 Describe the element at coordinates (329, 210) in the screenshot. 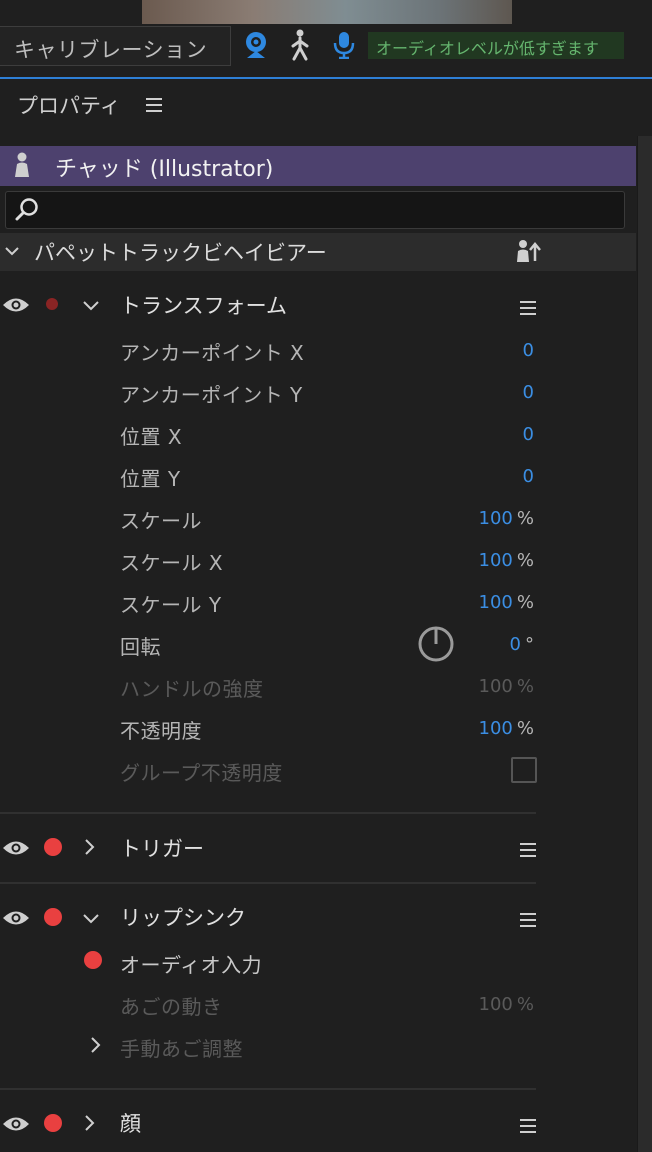

I see `search-input` at that location.